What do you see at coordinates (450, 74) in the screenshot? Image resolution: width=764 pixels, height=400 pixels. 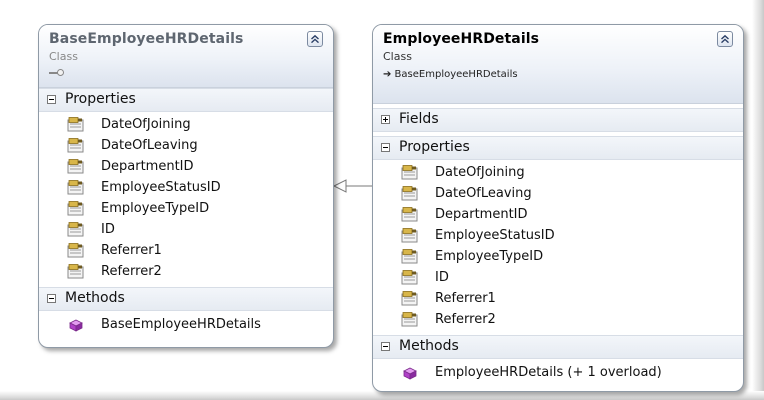 I see `base-class-reference: ➔ BaseEmployeeHRDetails` at bounding box center [450, 74].